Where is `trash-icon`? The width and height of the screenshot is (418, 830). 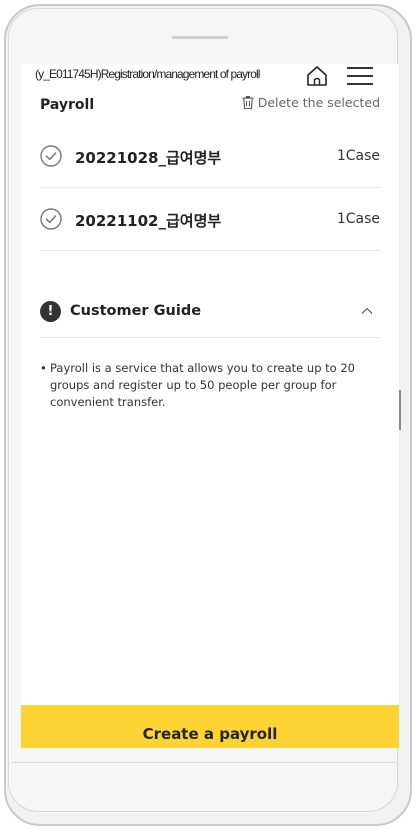
trash-icon is located at coordinates (248, 102).